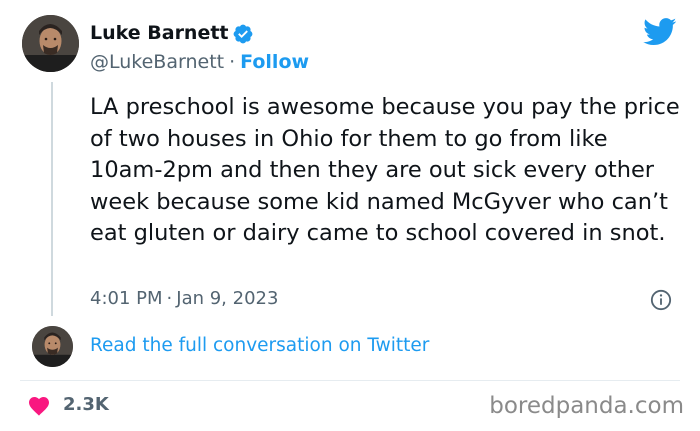 This screenshot has width=700, height=431. What do you see at coordinates (274, 62) in the screenshot?
I see `follow-button: Follow` at bounding box center [274, 62].